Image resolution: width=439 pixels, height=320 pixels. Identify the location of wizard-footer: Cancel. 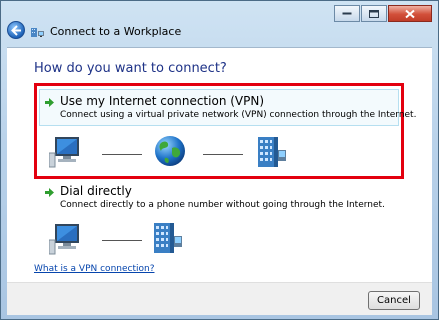
(219, 298).